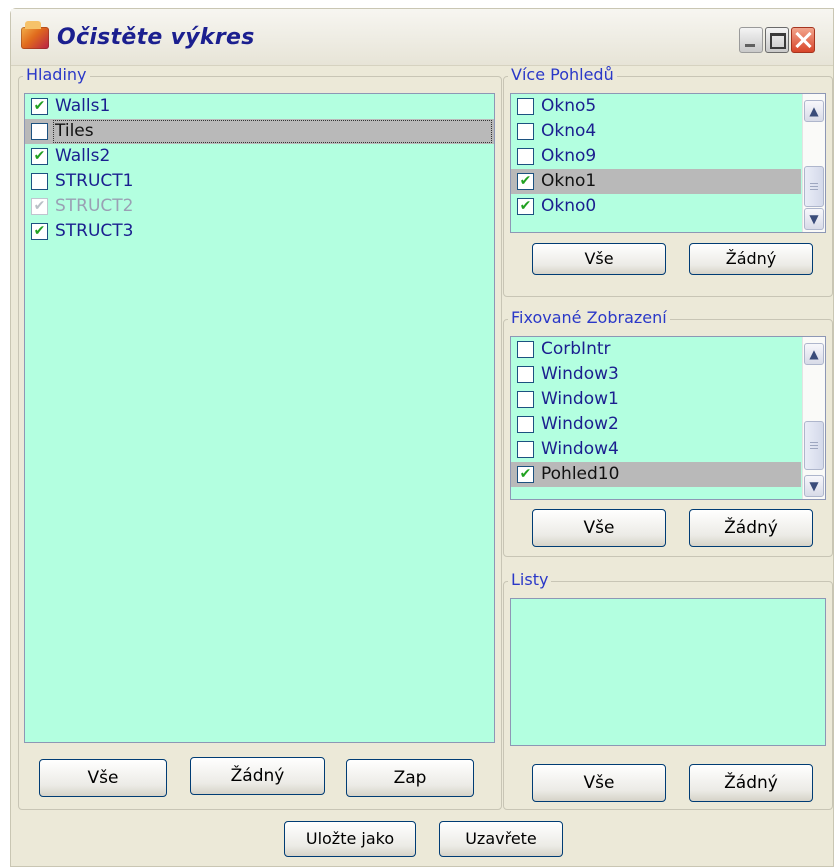 Image resolution: width=834 pixels, height=867 pixels. Describe the element at coordinates (530, 580) in the screenshot. I see `sheets-legend: Listy` at that location.